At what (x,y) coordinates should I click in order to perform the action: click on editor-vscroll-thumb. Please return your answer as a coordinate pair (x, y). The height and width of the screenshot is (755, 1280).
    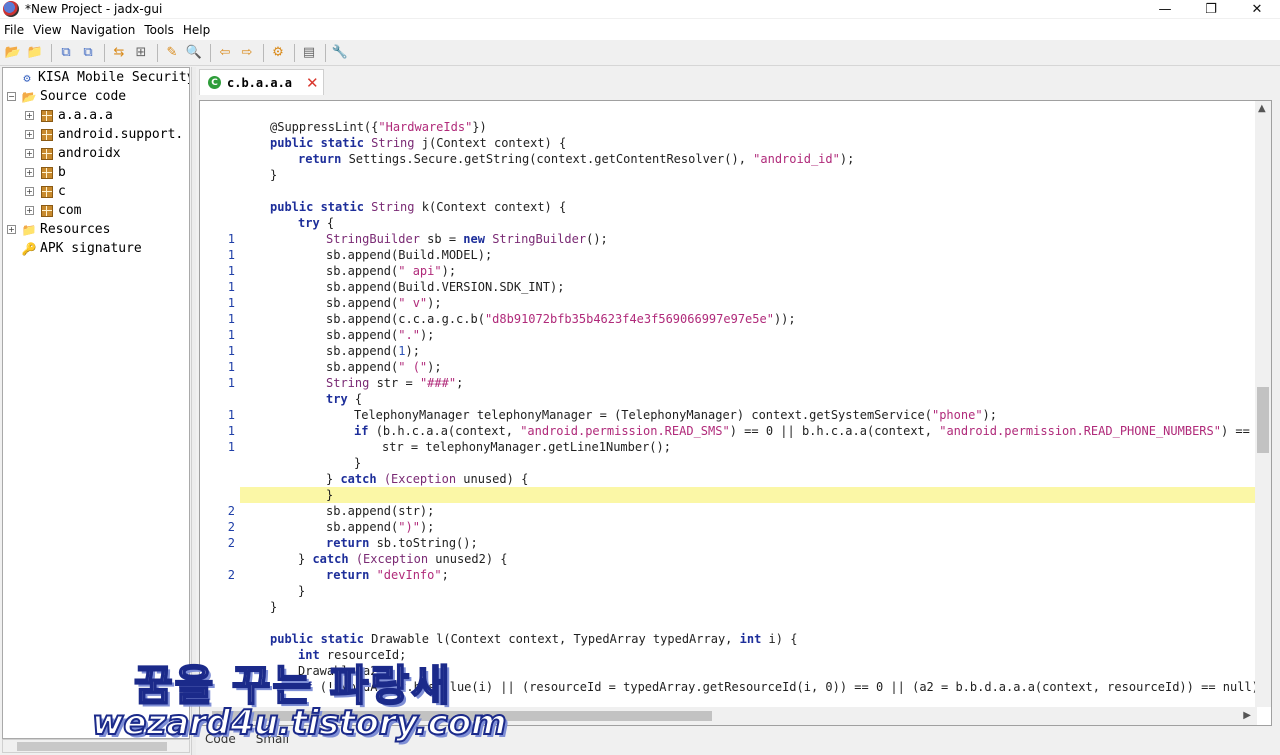
    Looking at the image, I should click on (1263, 420).